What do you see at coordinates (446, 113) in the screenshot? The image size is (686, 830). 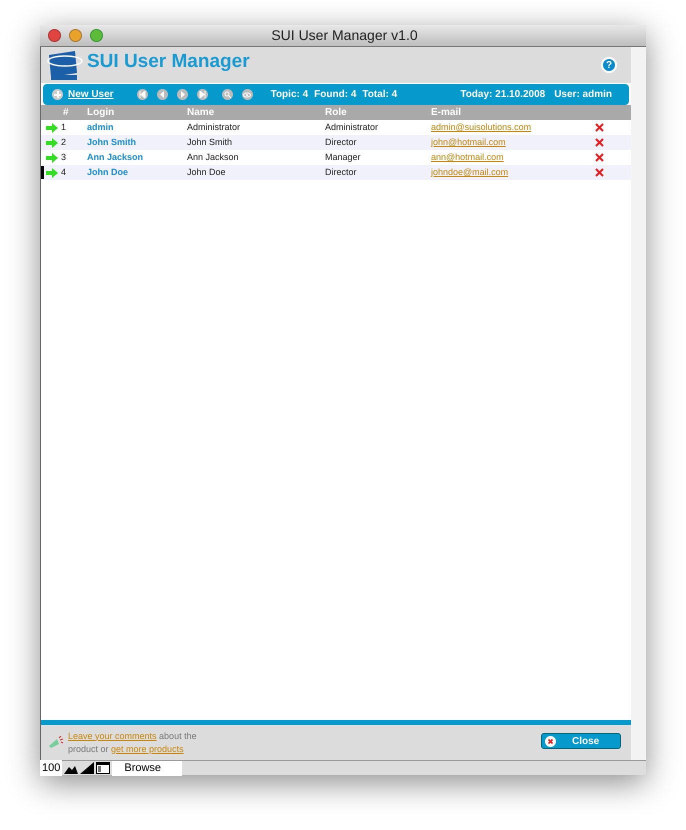 I see `column-header: E-mail` at bounding box center [446, 113].